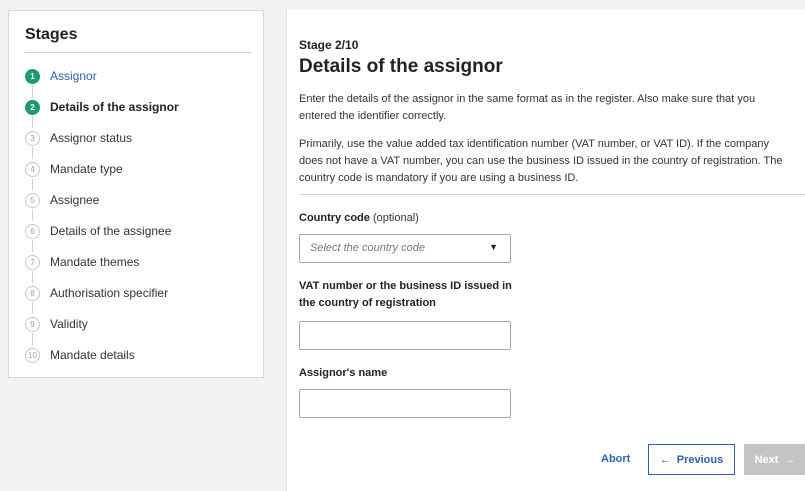 This screenshot has height=491, width=805. What do you see at coordinates (92, 355) in the screenshot?
I see `stage-label: Mandate details` at bounding box center [92, 355].